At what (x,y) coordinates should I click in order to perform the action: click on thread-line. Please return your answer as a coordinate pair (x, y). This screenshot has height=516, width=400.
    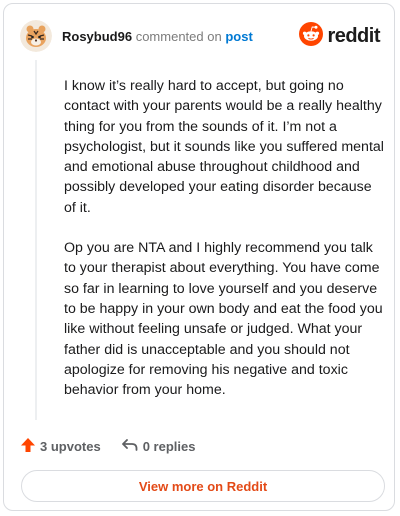
    Looking at the image, I should click on (36, 240).